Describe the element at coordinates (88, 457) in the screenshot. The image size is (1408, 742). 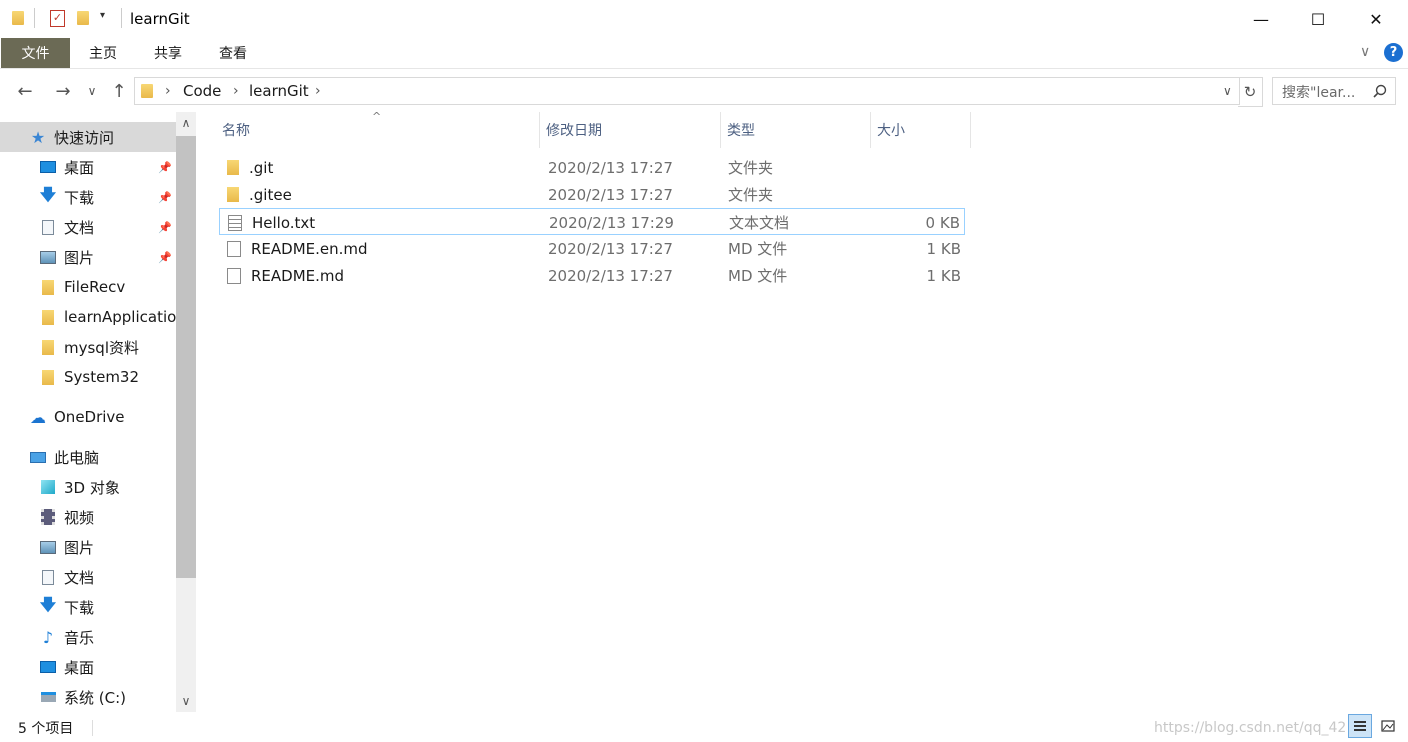
I see `sidebar-item: 此电脑` at that location.